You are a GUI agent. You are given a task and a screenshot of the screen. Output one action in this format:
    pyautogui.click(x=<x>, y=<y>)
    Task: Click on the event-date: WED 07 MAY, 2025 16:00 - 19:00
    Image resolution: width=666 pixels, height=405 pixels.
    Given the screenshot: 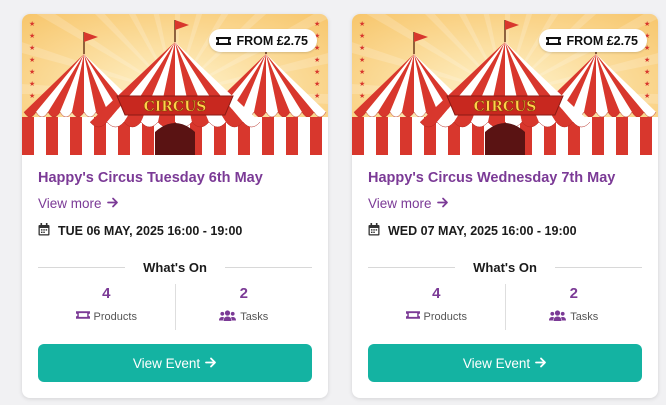 What is the action you would take?
    pyautogui.click(x=472, y=231)
    